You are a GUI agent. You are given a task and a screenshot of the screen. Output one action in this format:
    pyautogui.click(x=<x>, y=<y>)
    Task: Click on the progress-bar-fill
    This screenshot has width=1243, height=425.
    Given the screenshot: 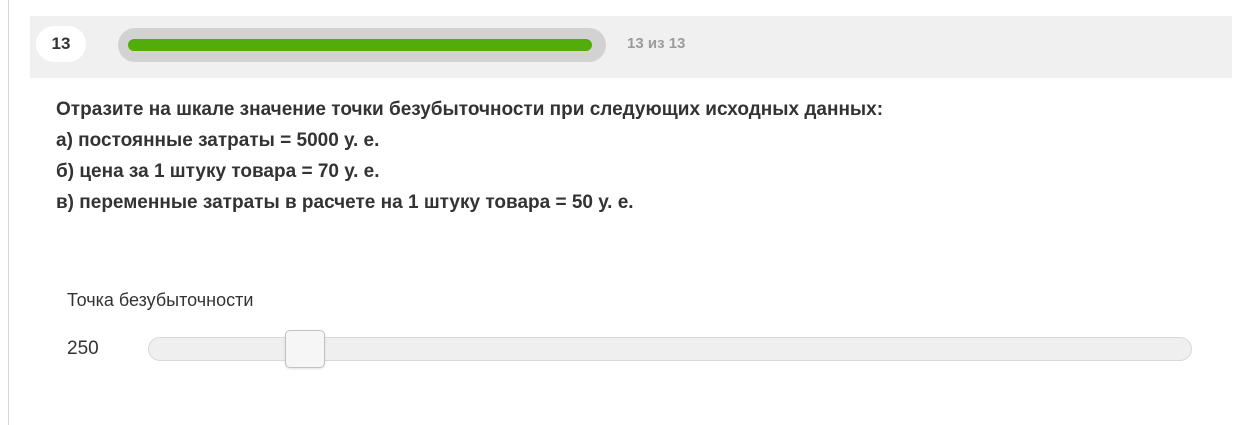 What is the action you would take?
    pyautogui.click(x=360, y=45)
    